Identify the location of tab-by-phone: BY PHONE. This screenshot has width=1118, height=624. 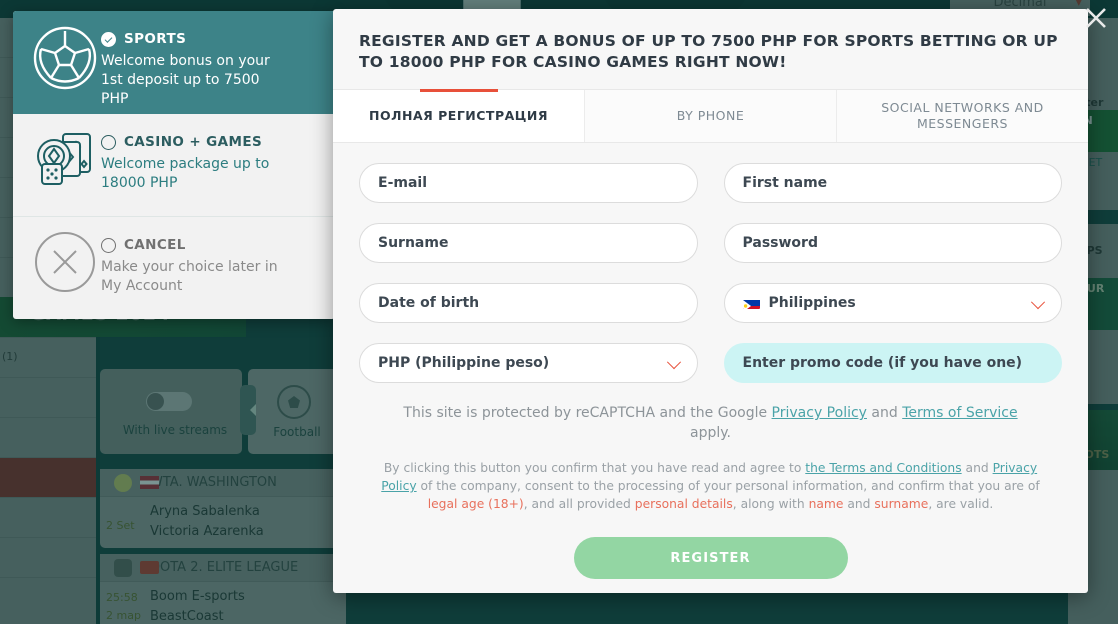
(711, 116).